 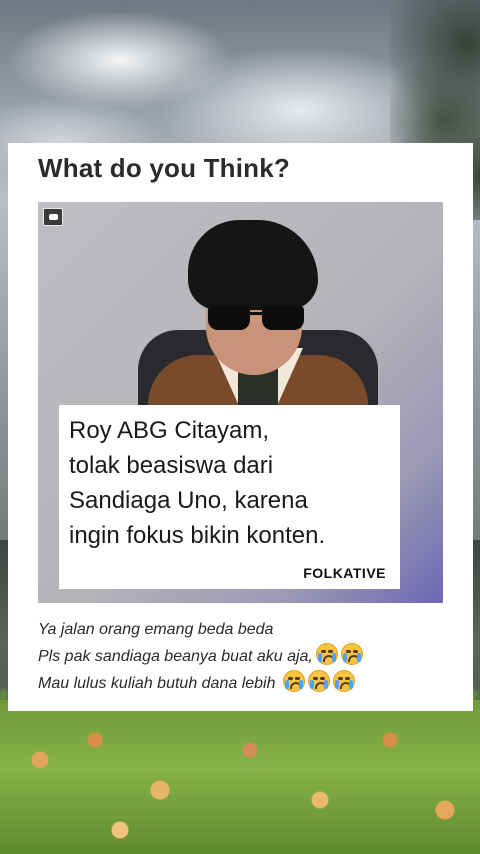 I want to click on caption-line: Ya jalan orang emang beda beda, so click(x=248, y=630).